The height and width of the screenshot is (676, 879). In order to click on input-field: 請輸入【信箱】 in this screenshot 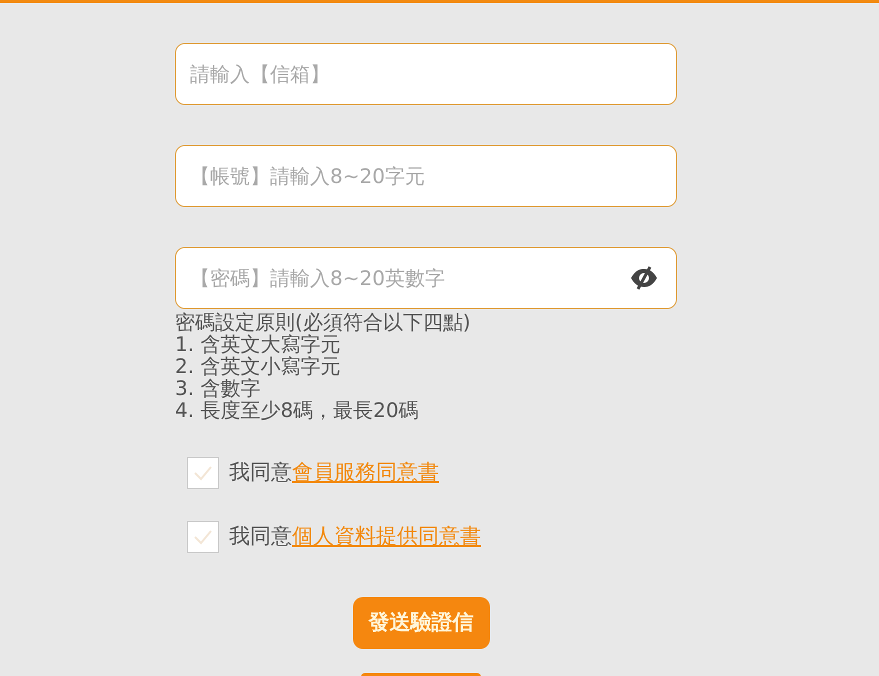, I will do `click(426, 74)`.